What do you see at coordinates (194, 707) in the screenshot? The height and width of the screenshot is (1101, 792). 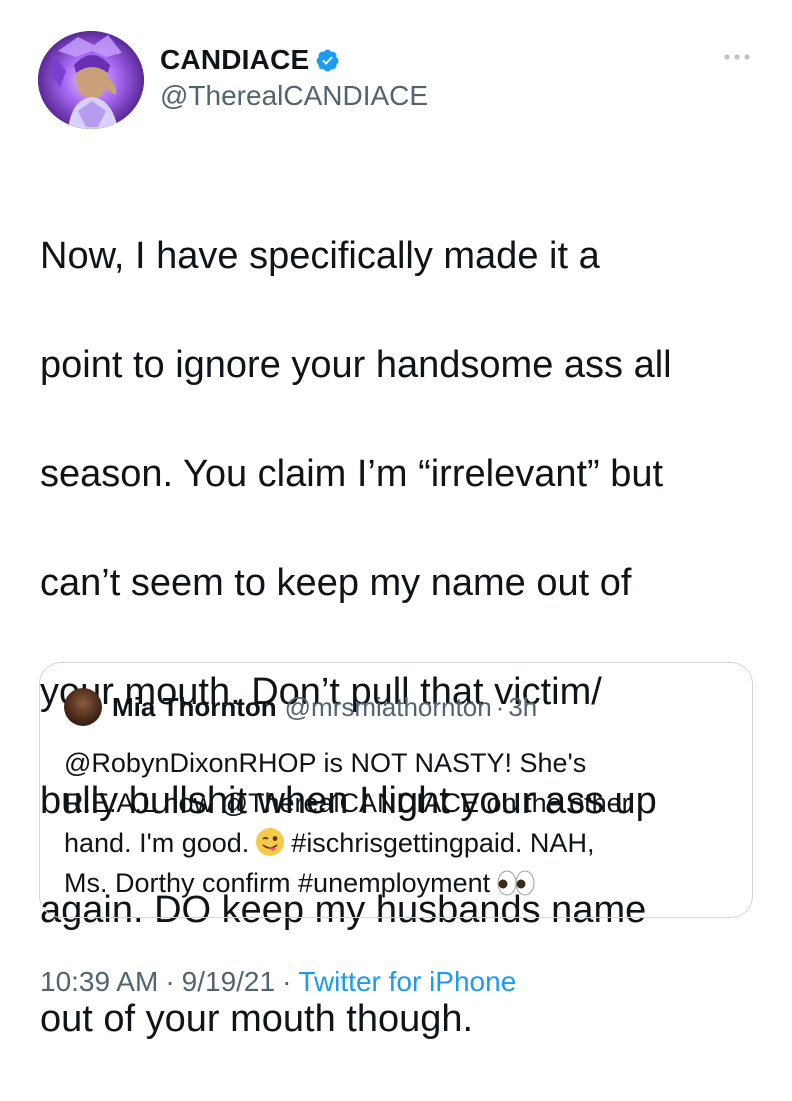 I see `quoted-author-name: Mia Thornton` at bounding box center [194, 707].